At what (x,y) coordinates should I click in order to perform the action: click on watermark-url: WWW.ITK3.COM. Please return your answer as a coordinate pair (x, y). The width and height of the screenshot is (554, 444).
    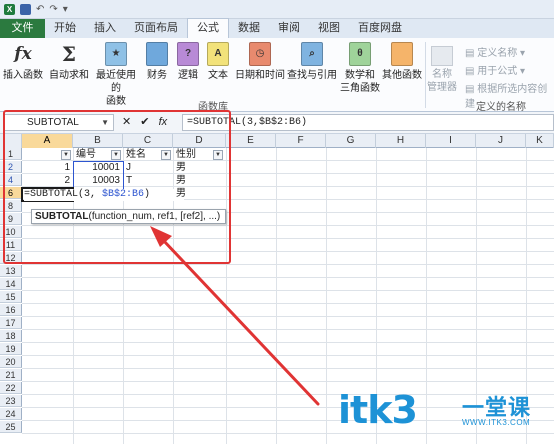
    Looking at the image, I should click on (496, 422).